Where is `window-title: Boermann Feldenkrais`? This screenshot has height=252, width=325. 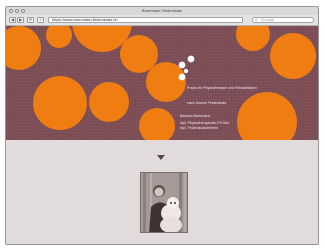
window-title: Boermann Feldenkrais is located at coordinates (162, 10).